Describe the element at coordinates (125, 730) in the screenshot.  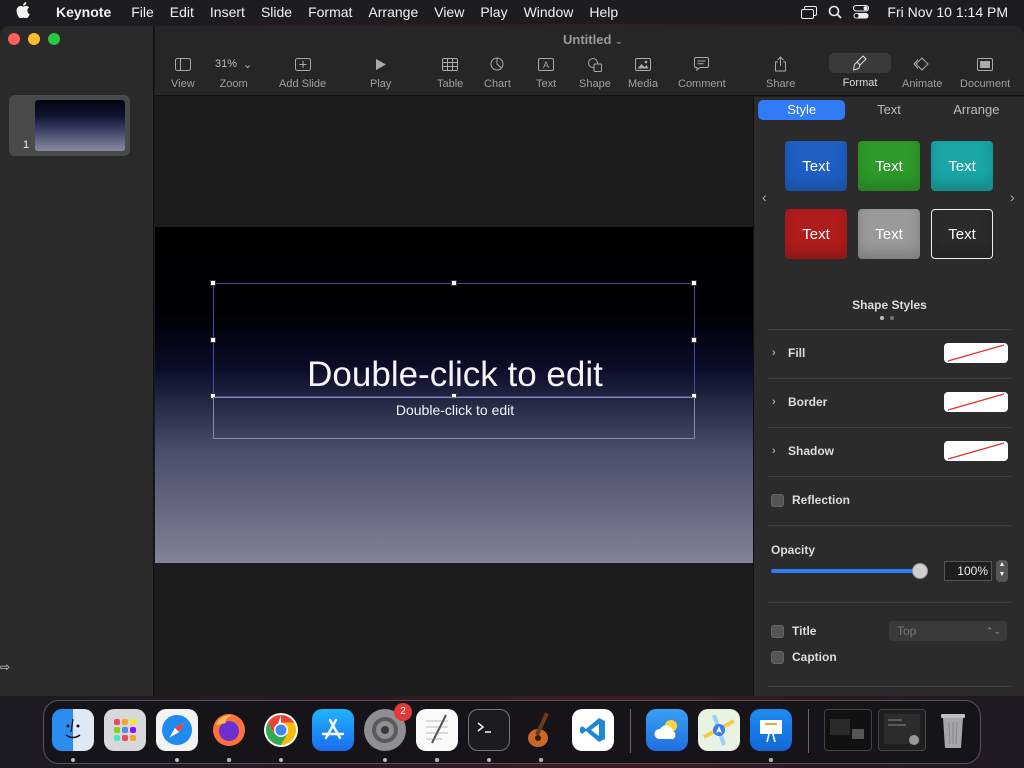
I see `launchpad-icon` at that location.